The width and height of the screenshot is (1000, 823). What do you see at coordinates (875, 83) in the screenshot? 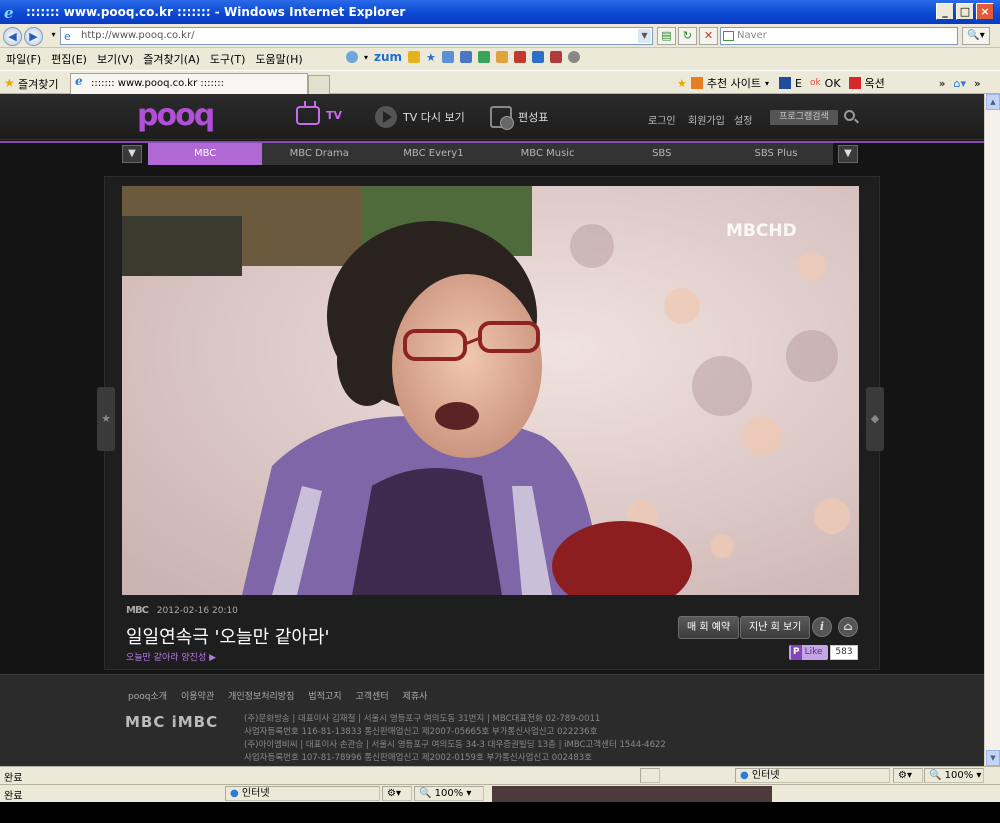
I see `fav-link-auction: 옥션` at bounding box center [875, 83].